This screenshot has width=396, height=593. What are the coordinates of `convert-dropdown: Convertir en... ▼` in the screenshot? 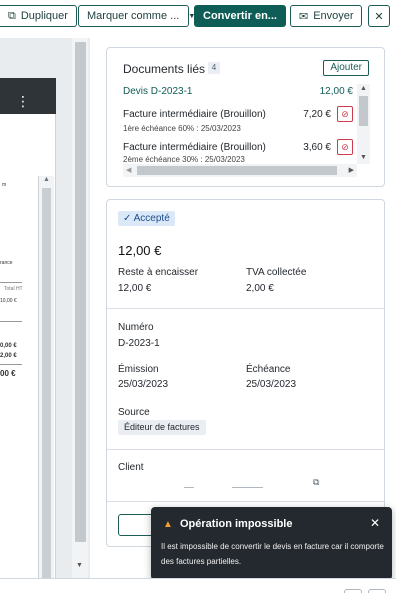 It's located at (243, 16).